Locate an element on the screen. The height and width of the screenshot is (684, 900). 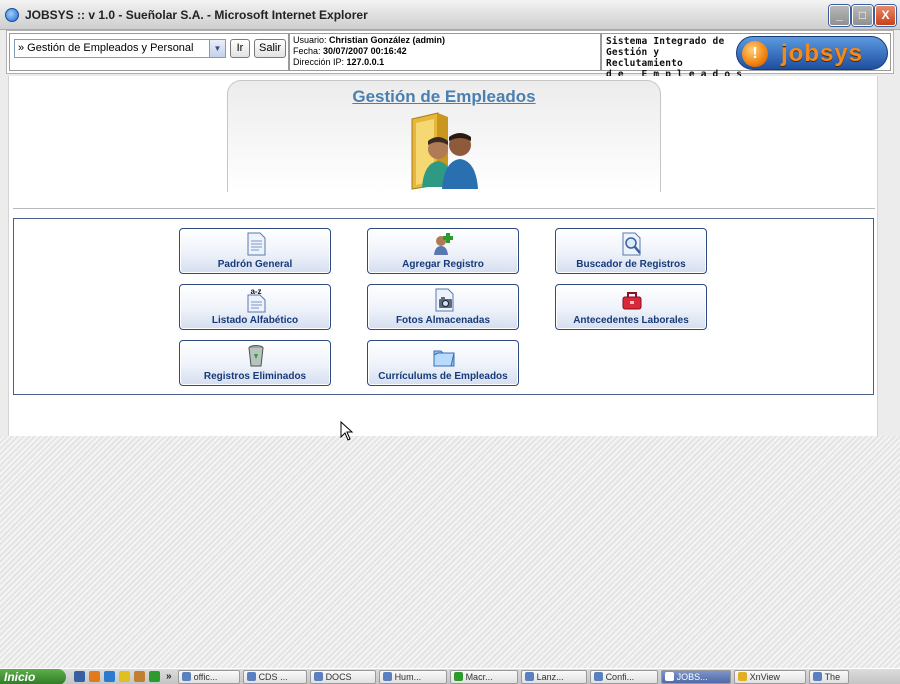
taskbar-item: XnView is located at coordinates (769, 676).